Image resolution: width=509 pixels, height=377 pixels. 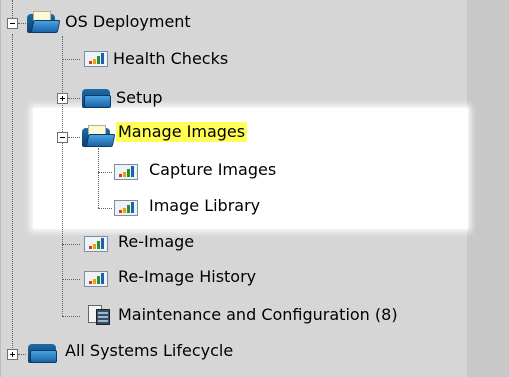 I want to click on tree-item-re-image-history: Re-Image History, so click(x=187, y=277).